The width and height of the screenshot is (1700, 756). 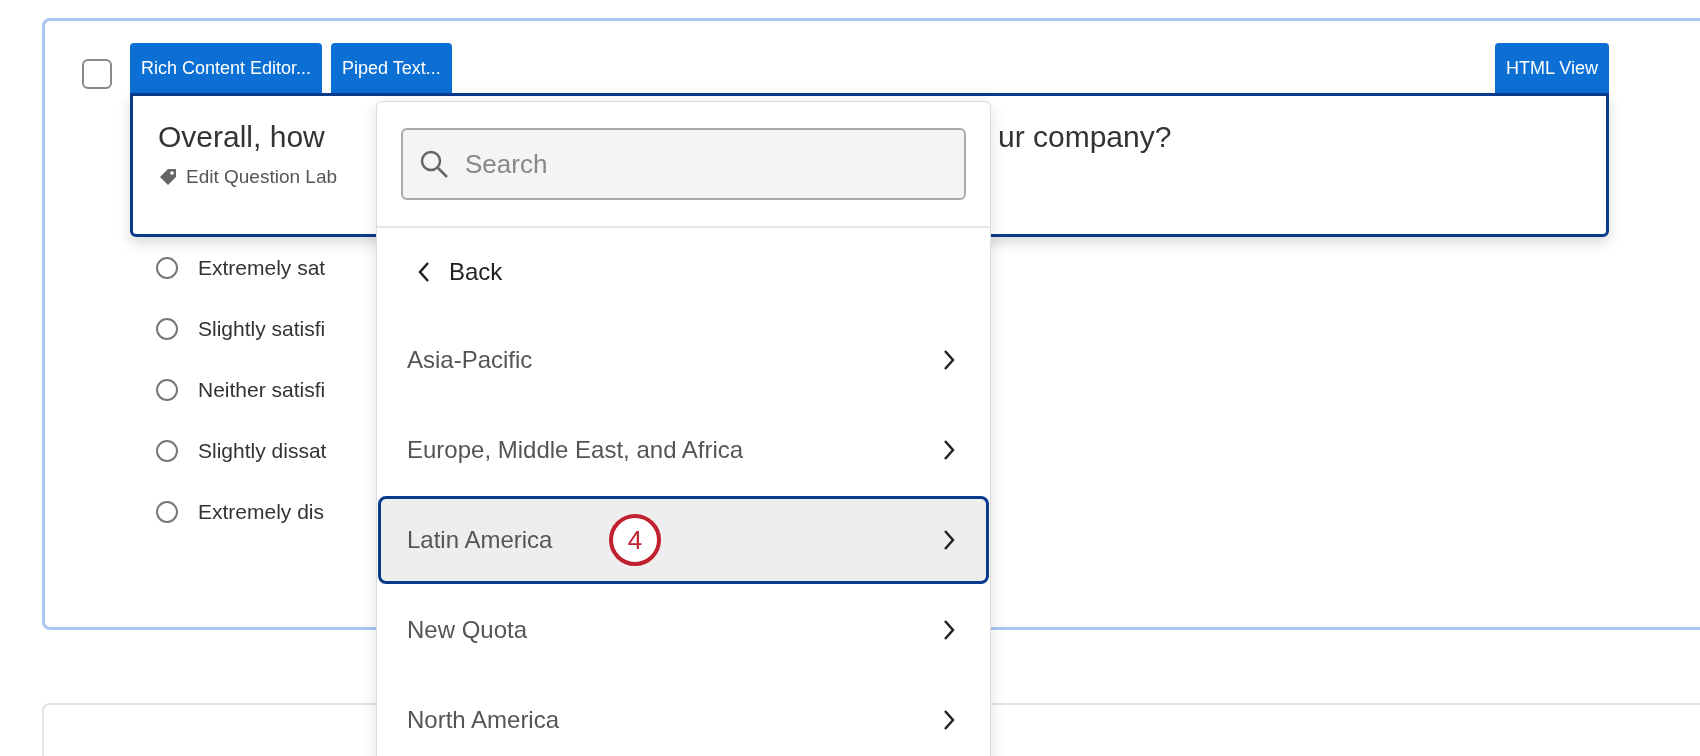 What do you see at coordinates (262, 328) in the screenshot?
I see `answer-option: Slightly satisfi` at bounding box center [262, 328].